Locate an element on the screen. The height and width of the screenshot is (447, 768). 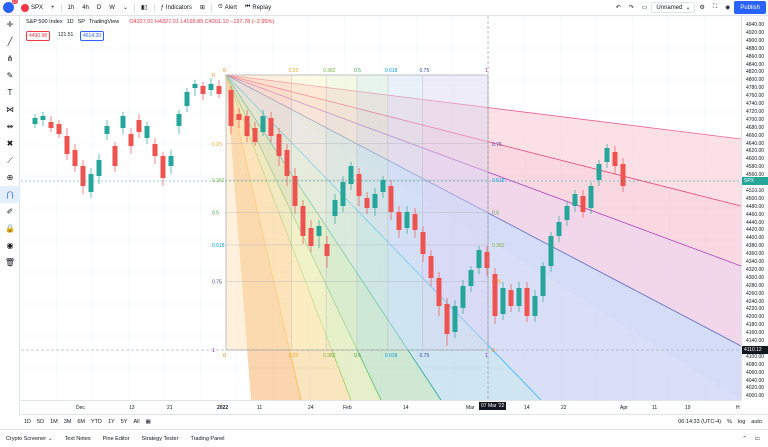
buy-price-box: 4614.39 is located at coordinates (92, 36).